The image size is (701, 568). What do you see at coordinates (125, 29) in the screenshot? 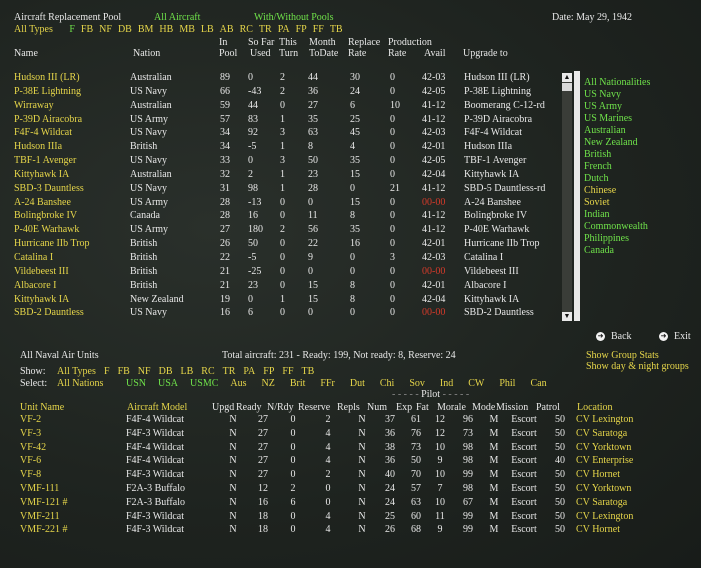
I see `type-filter-db: DB` at bounding box center [125, 29].